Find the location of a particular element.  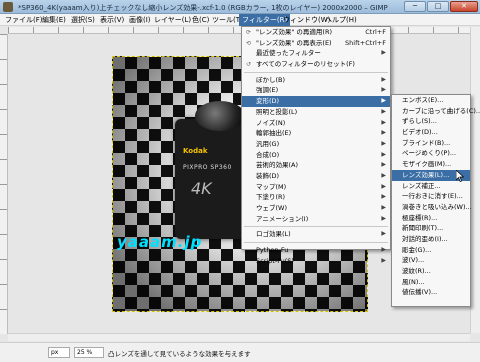

mouse-pointer-icon is located at coordinates (460, 176).